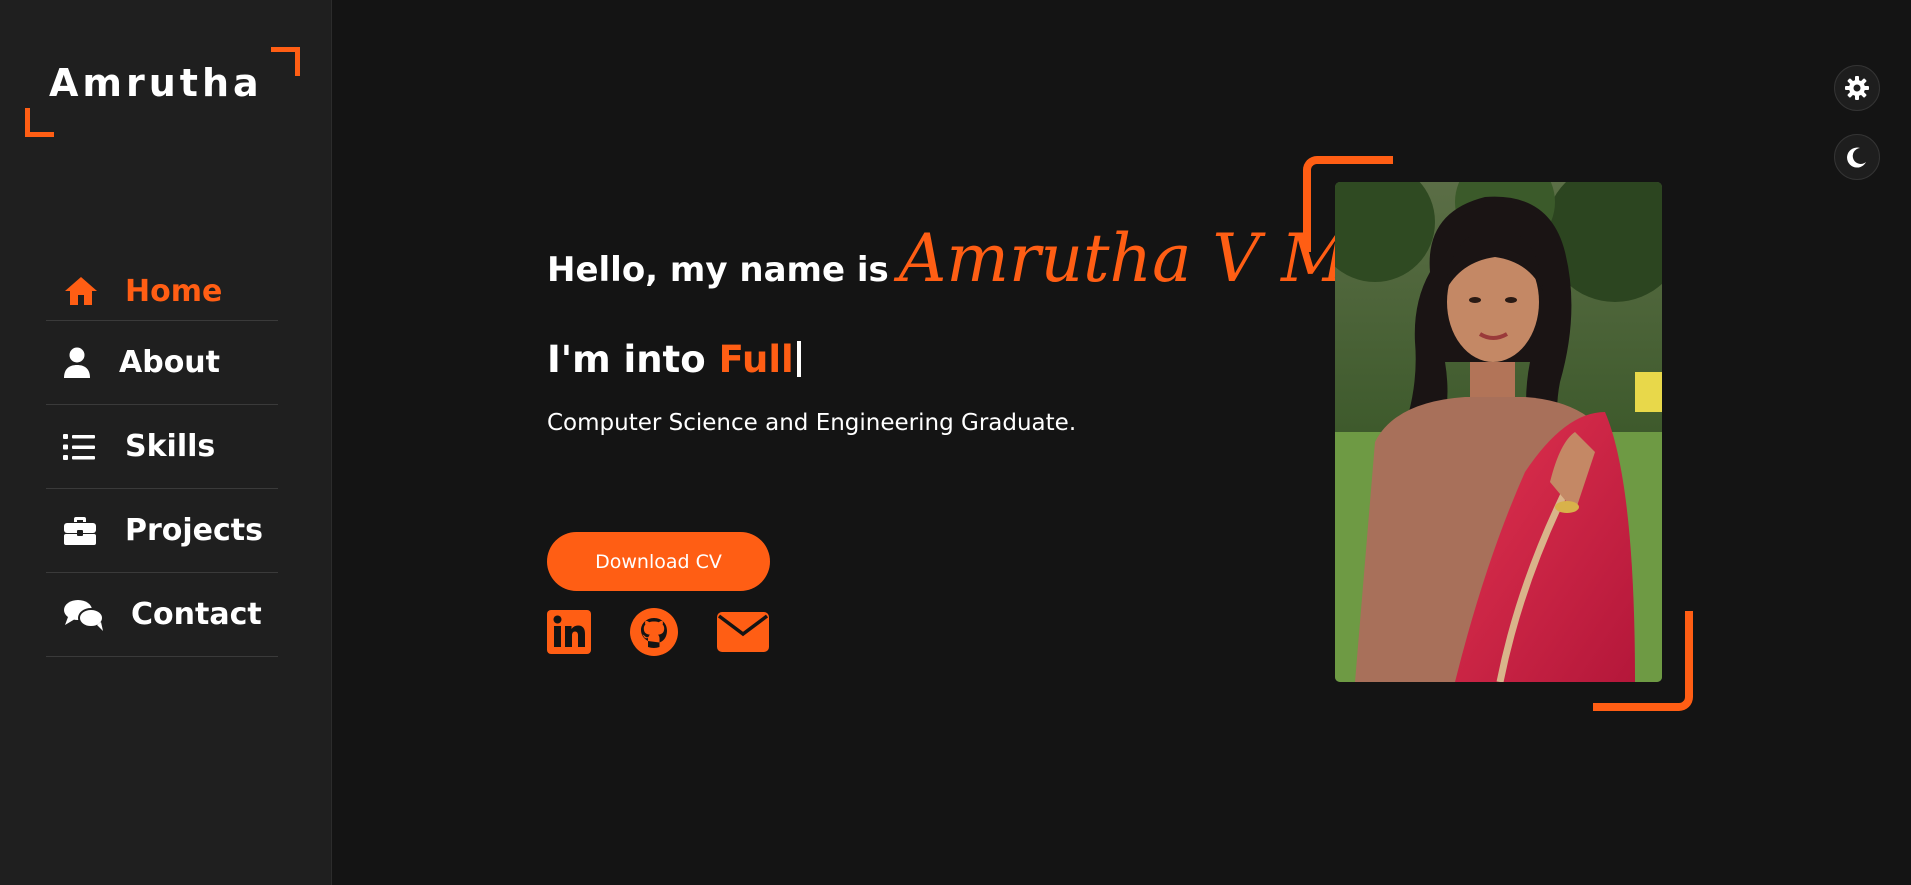 This screenshot has height=885, width=1911. I want to click on sidebar-item-about: About, so click(162, 363).